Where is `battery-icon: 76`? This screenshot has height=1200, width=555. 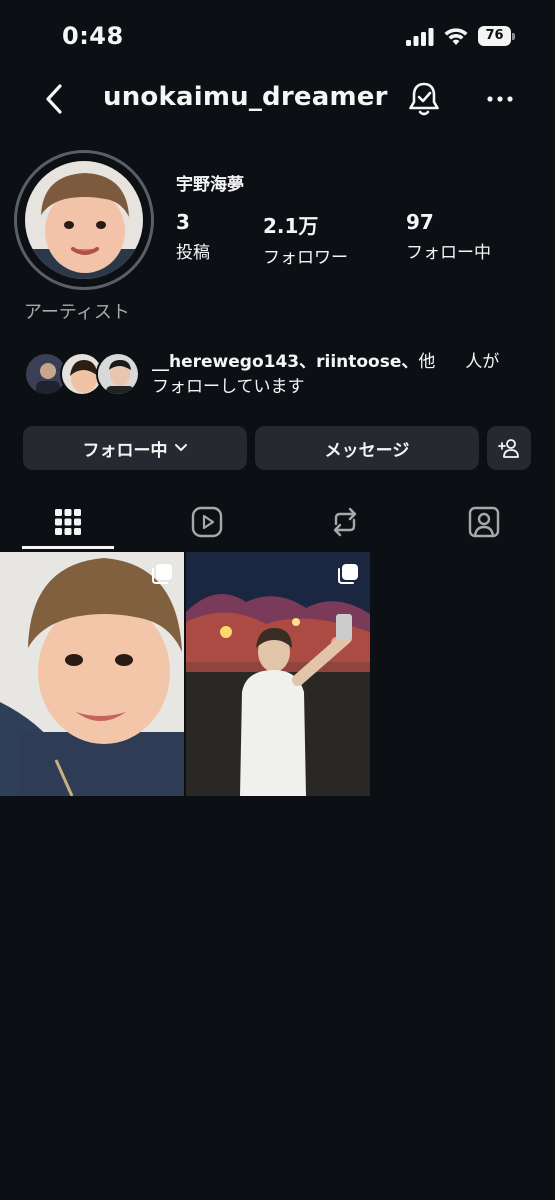
battery-icon: 76 is located at coordinates (497, 36).